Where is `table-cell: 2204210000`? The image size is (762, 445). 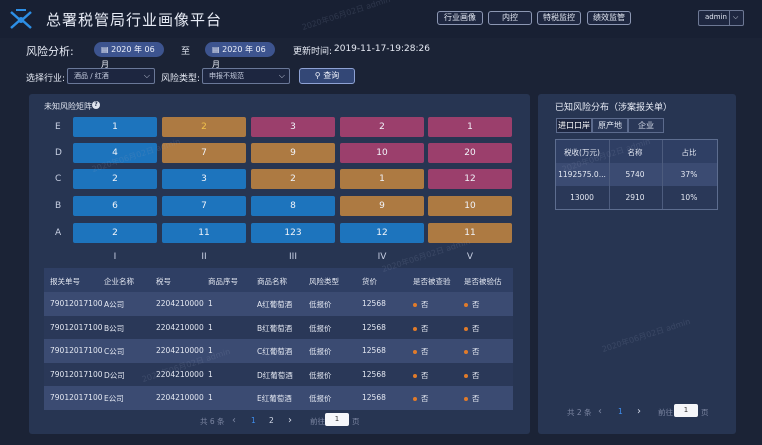
table-cell: 2204210000 is located at coordinates (180, 351).